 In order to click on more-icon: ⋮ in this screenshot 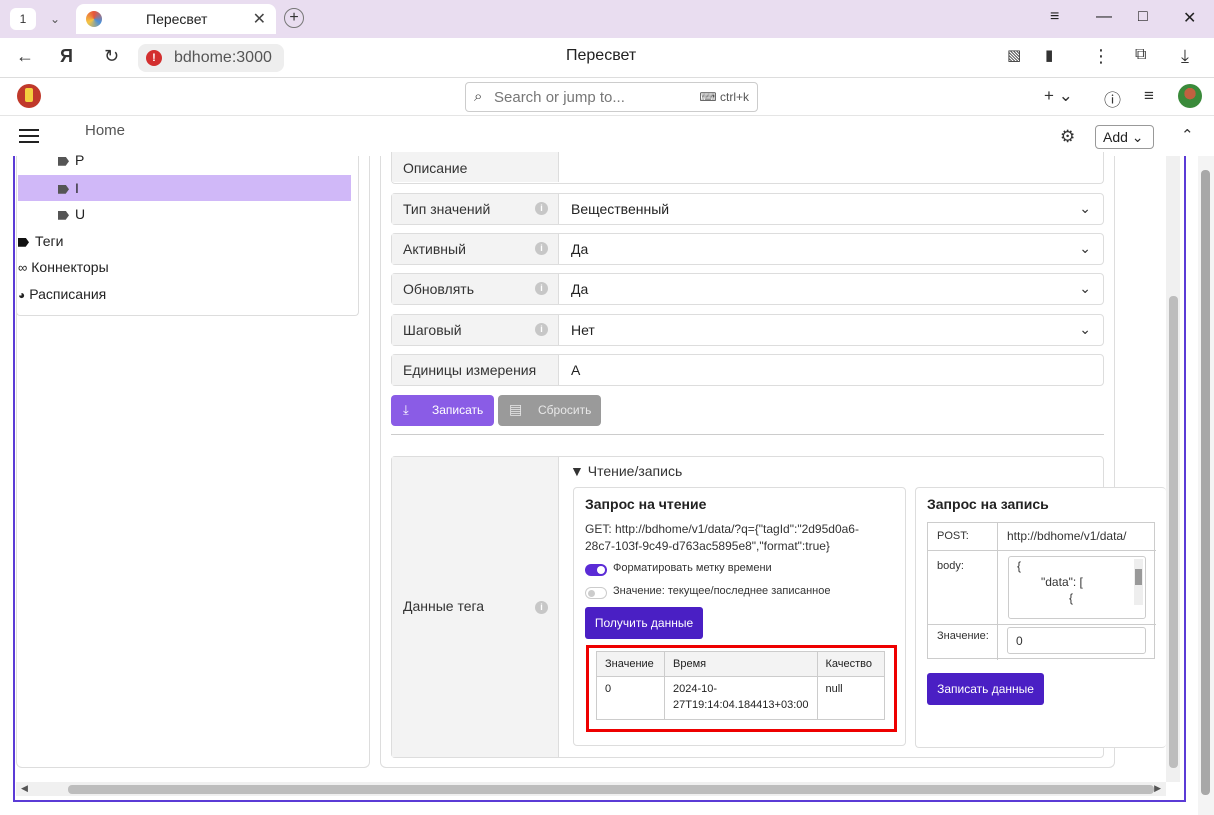, I will do `click(1101, 56)`.